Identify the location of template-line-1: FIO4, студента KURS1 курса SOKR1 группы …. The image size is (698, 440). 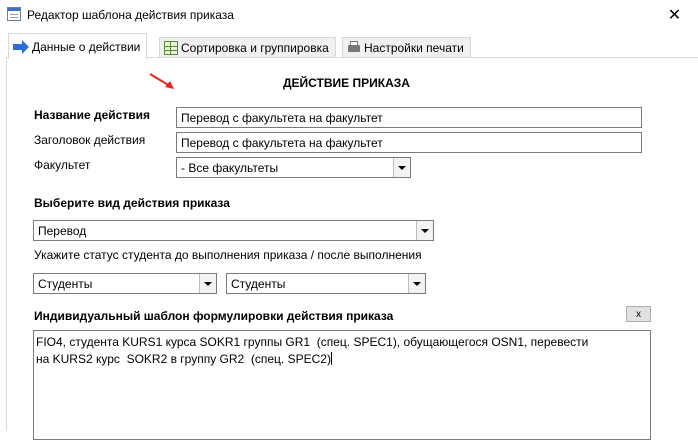
(312, 342).